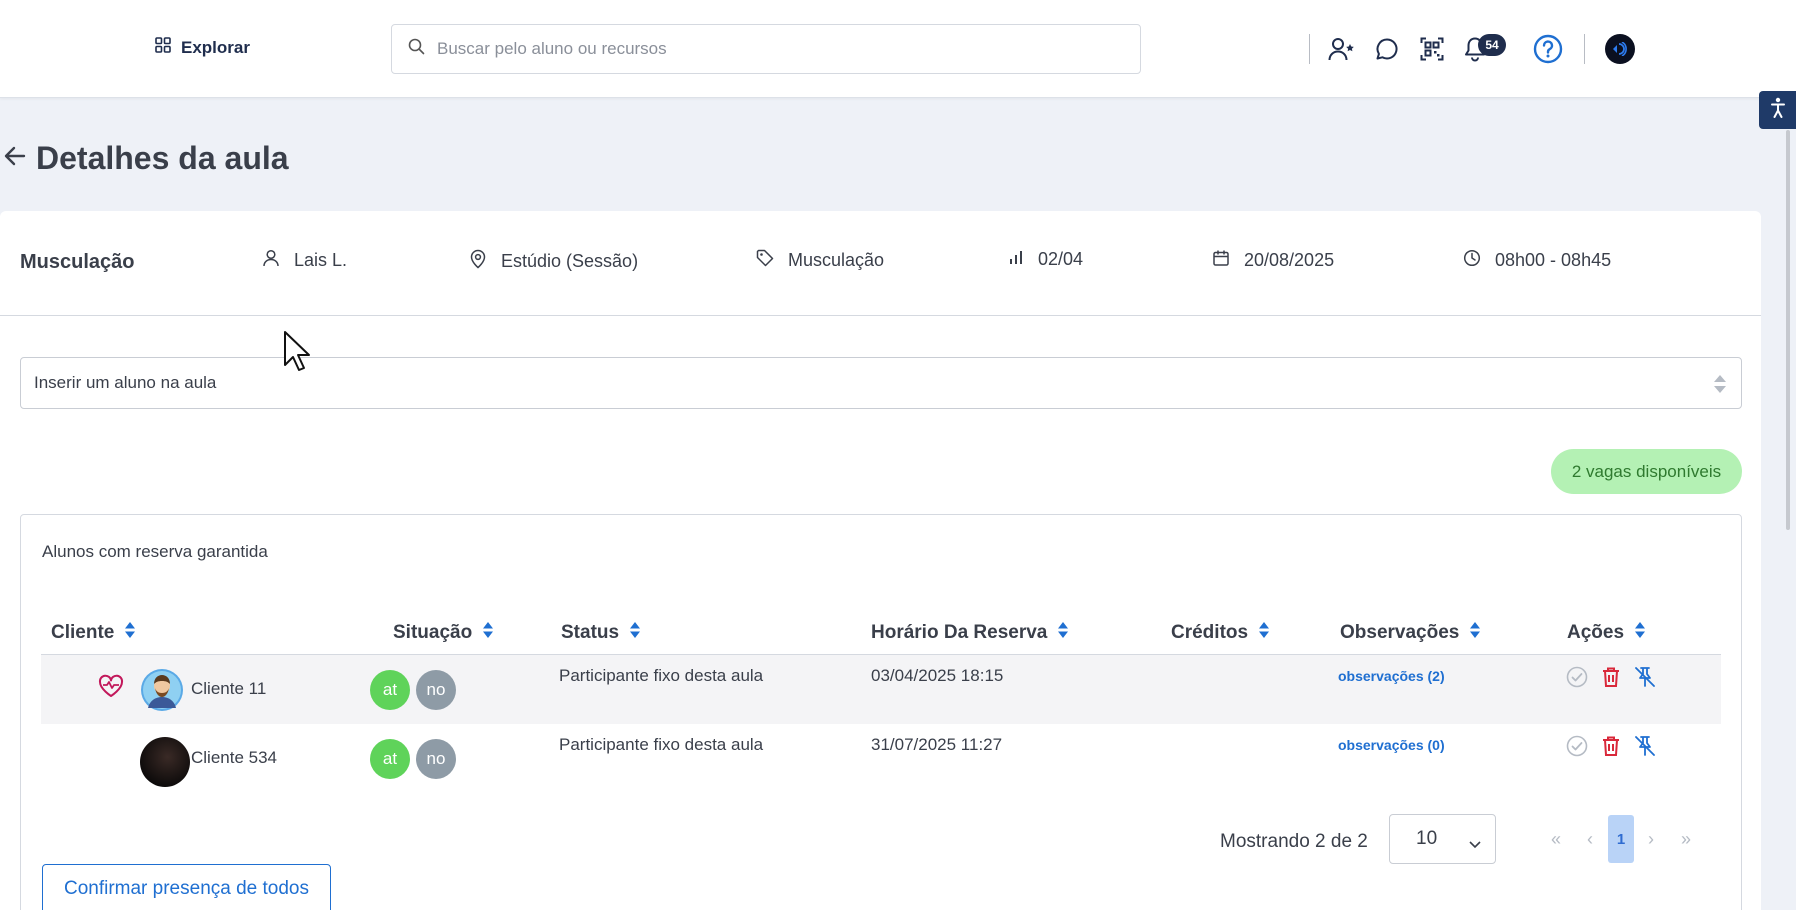 This screenshot has width=1796, height=910. I want to click on column-header-creditos: Créditos, so click(1220, 633).